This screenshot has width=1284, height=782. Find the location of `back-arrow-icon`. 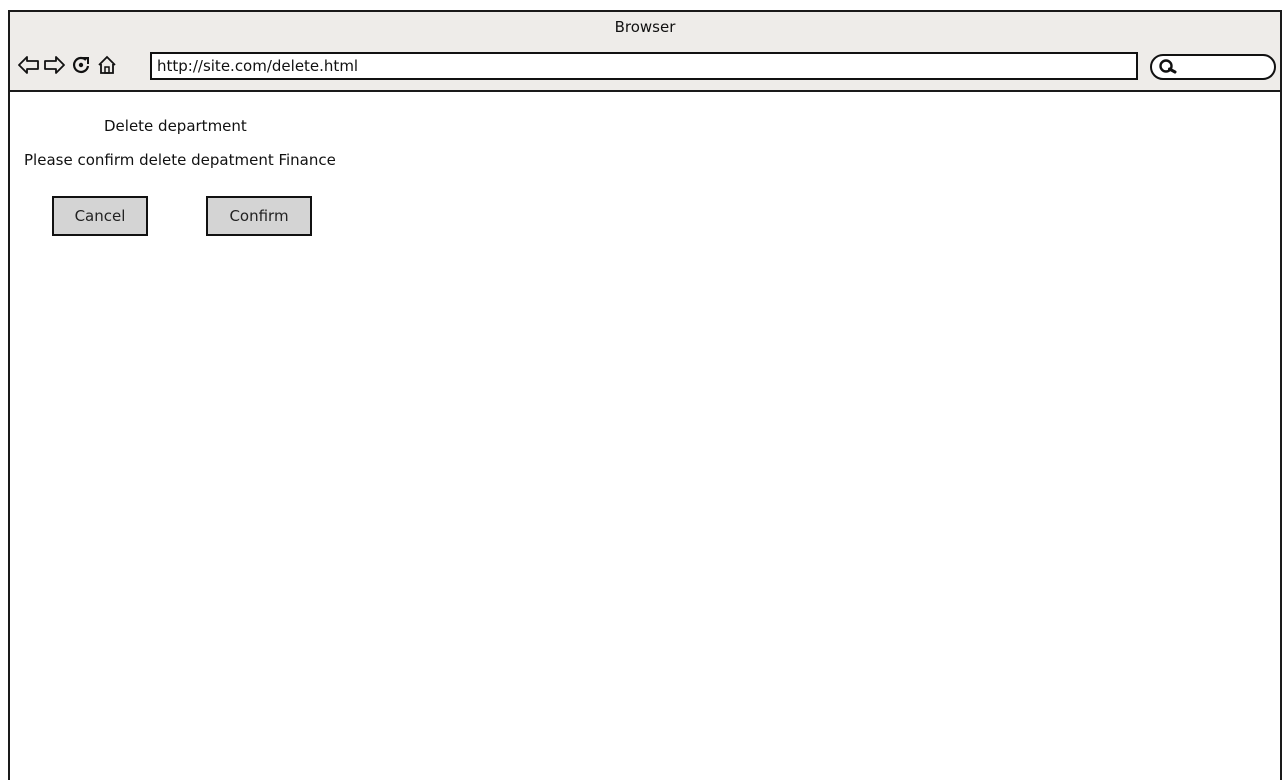

back-arrow-icon is located at coordinates (29, 65).